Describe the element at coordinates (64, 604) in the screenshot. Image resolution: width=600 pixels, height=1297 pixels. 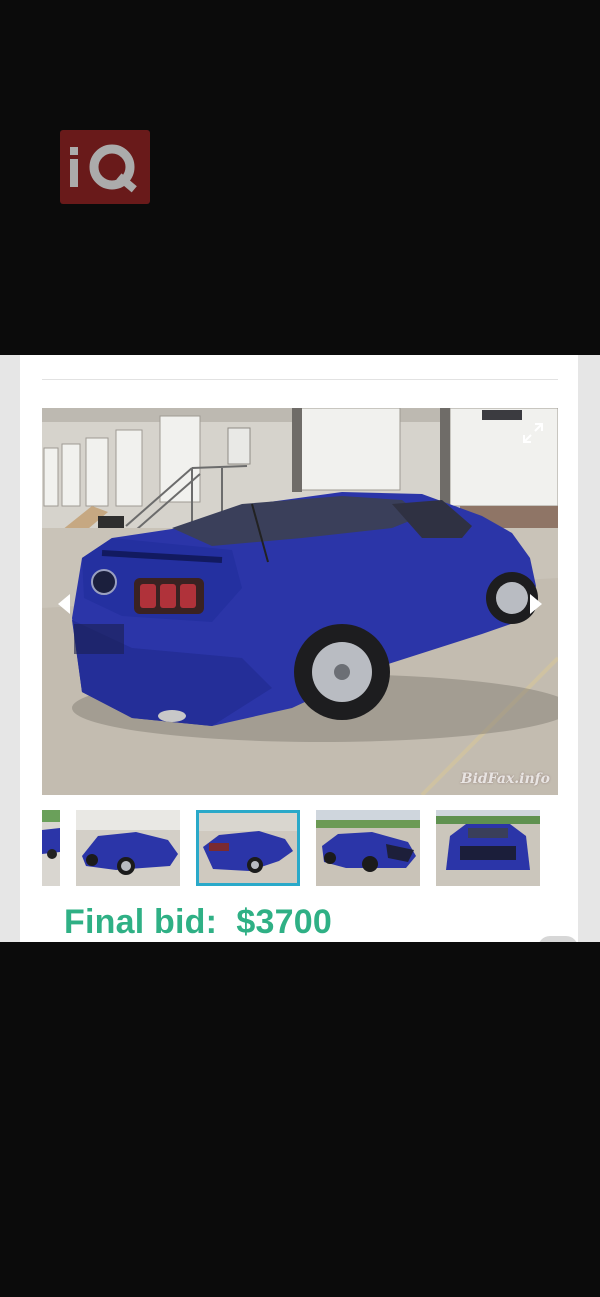
I see `previous-image-arrow` at that location.